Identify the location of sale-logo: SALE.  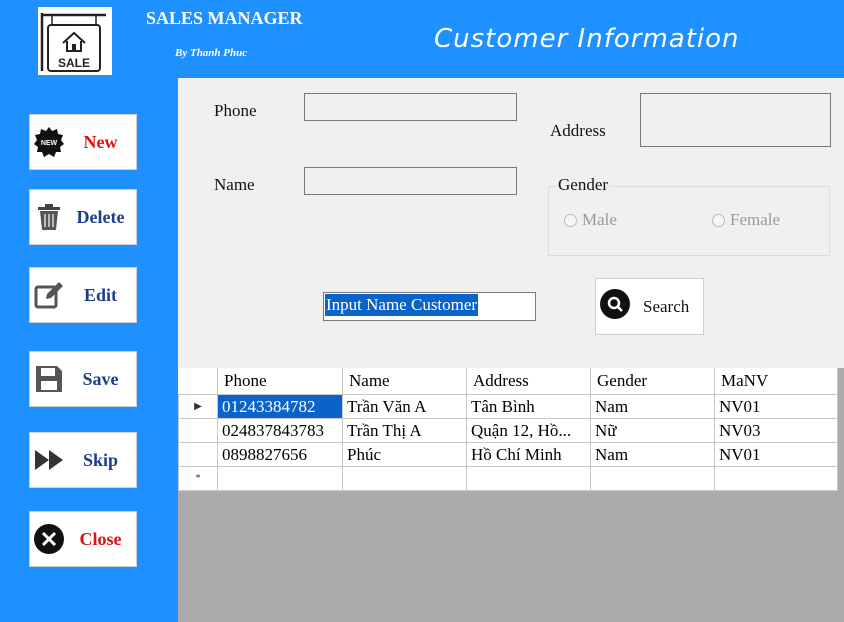
(75, 41).